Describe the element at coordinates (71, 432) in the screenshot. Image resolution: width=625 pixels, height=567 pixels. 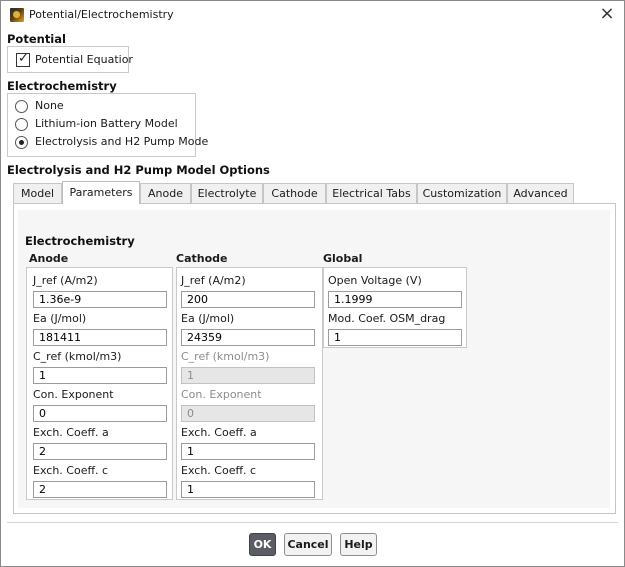
I see `anode-exch-coeff-a-label: Exch. Coeff. a` at that location.